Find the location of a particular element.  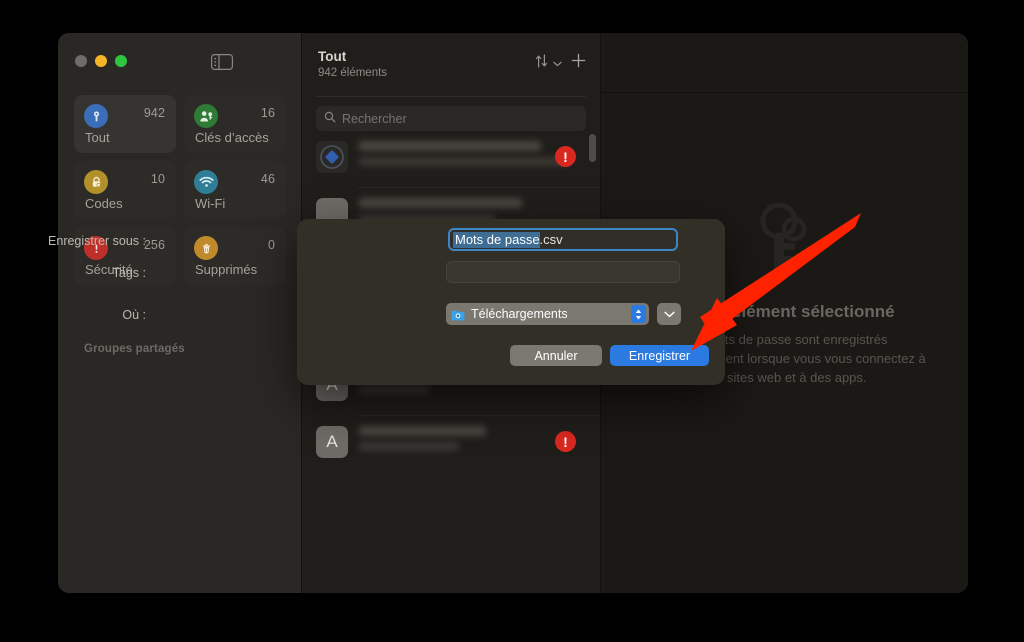

passkey-person-icon is located at coordinates (206, 116).